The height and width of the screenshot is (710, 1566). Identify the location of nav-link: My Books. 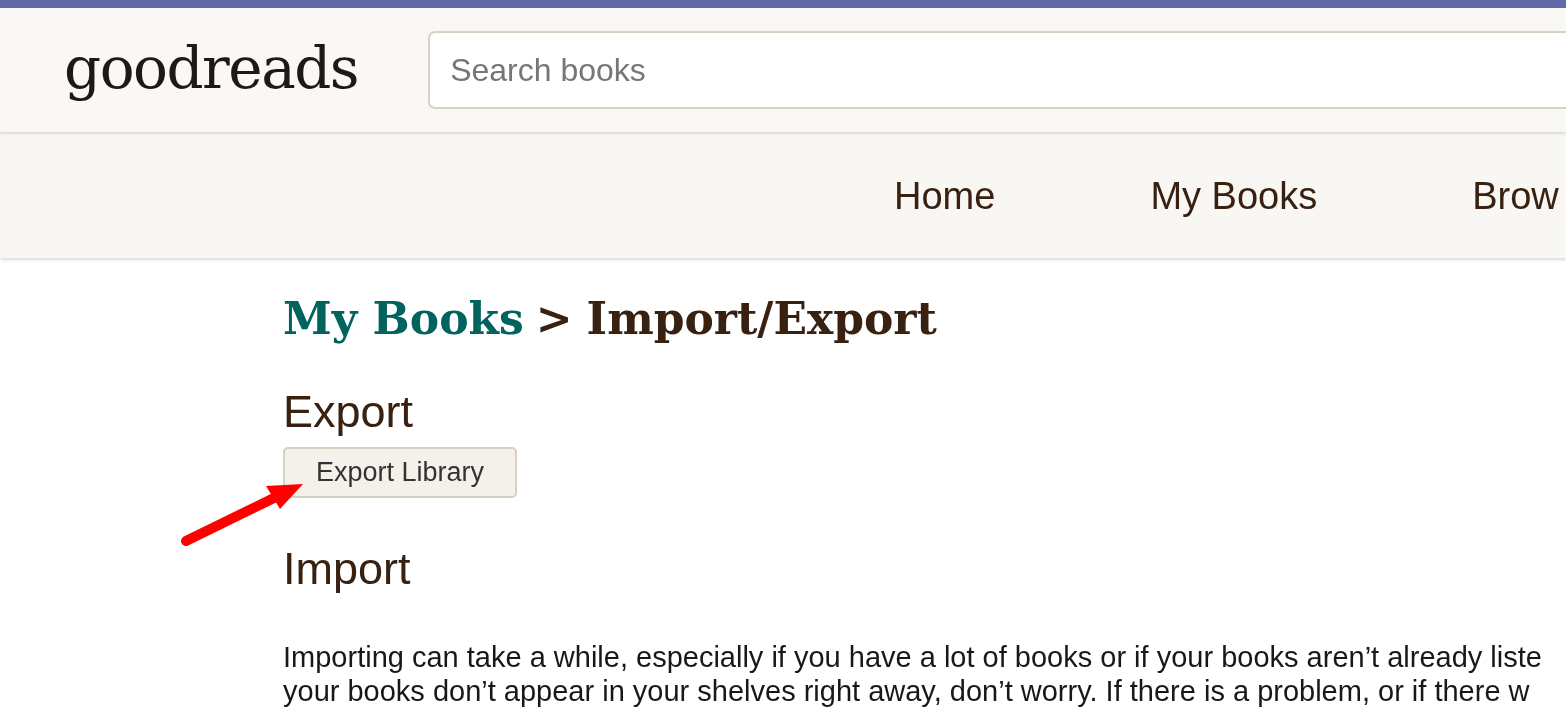
(1234, 195).